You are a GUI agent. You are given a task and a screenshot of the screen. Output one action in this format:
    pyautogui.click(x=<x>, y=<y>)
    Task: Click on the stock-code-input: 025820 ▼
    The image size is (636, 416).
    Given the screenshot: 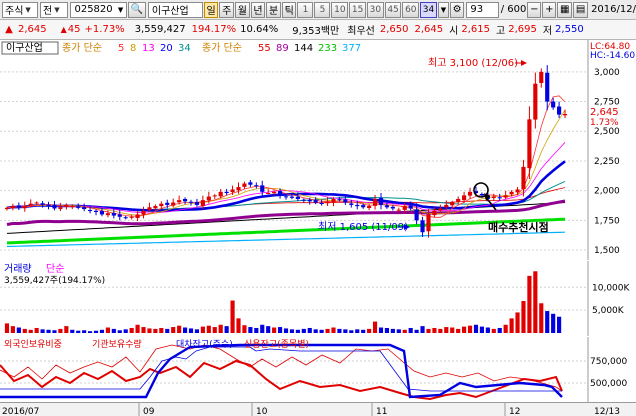 What is the action you would take?
    pyautogui.click(x=99, y=9)
    